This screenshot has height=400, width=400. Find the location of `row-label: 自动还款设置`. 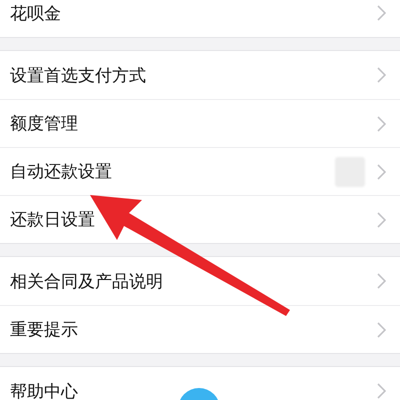

row-label: 自动还款设置 is located at coordinates (61, 172).